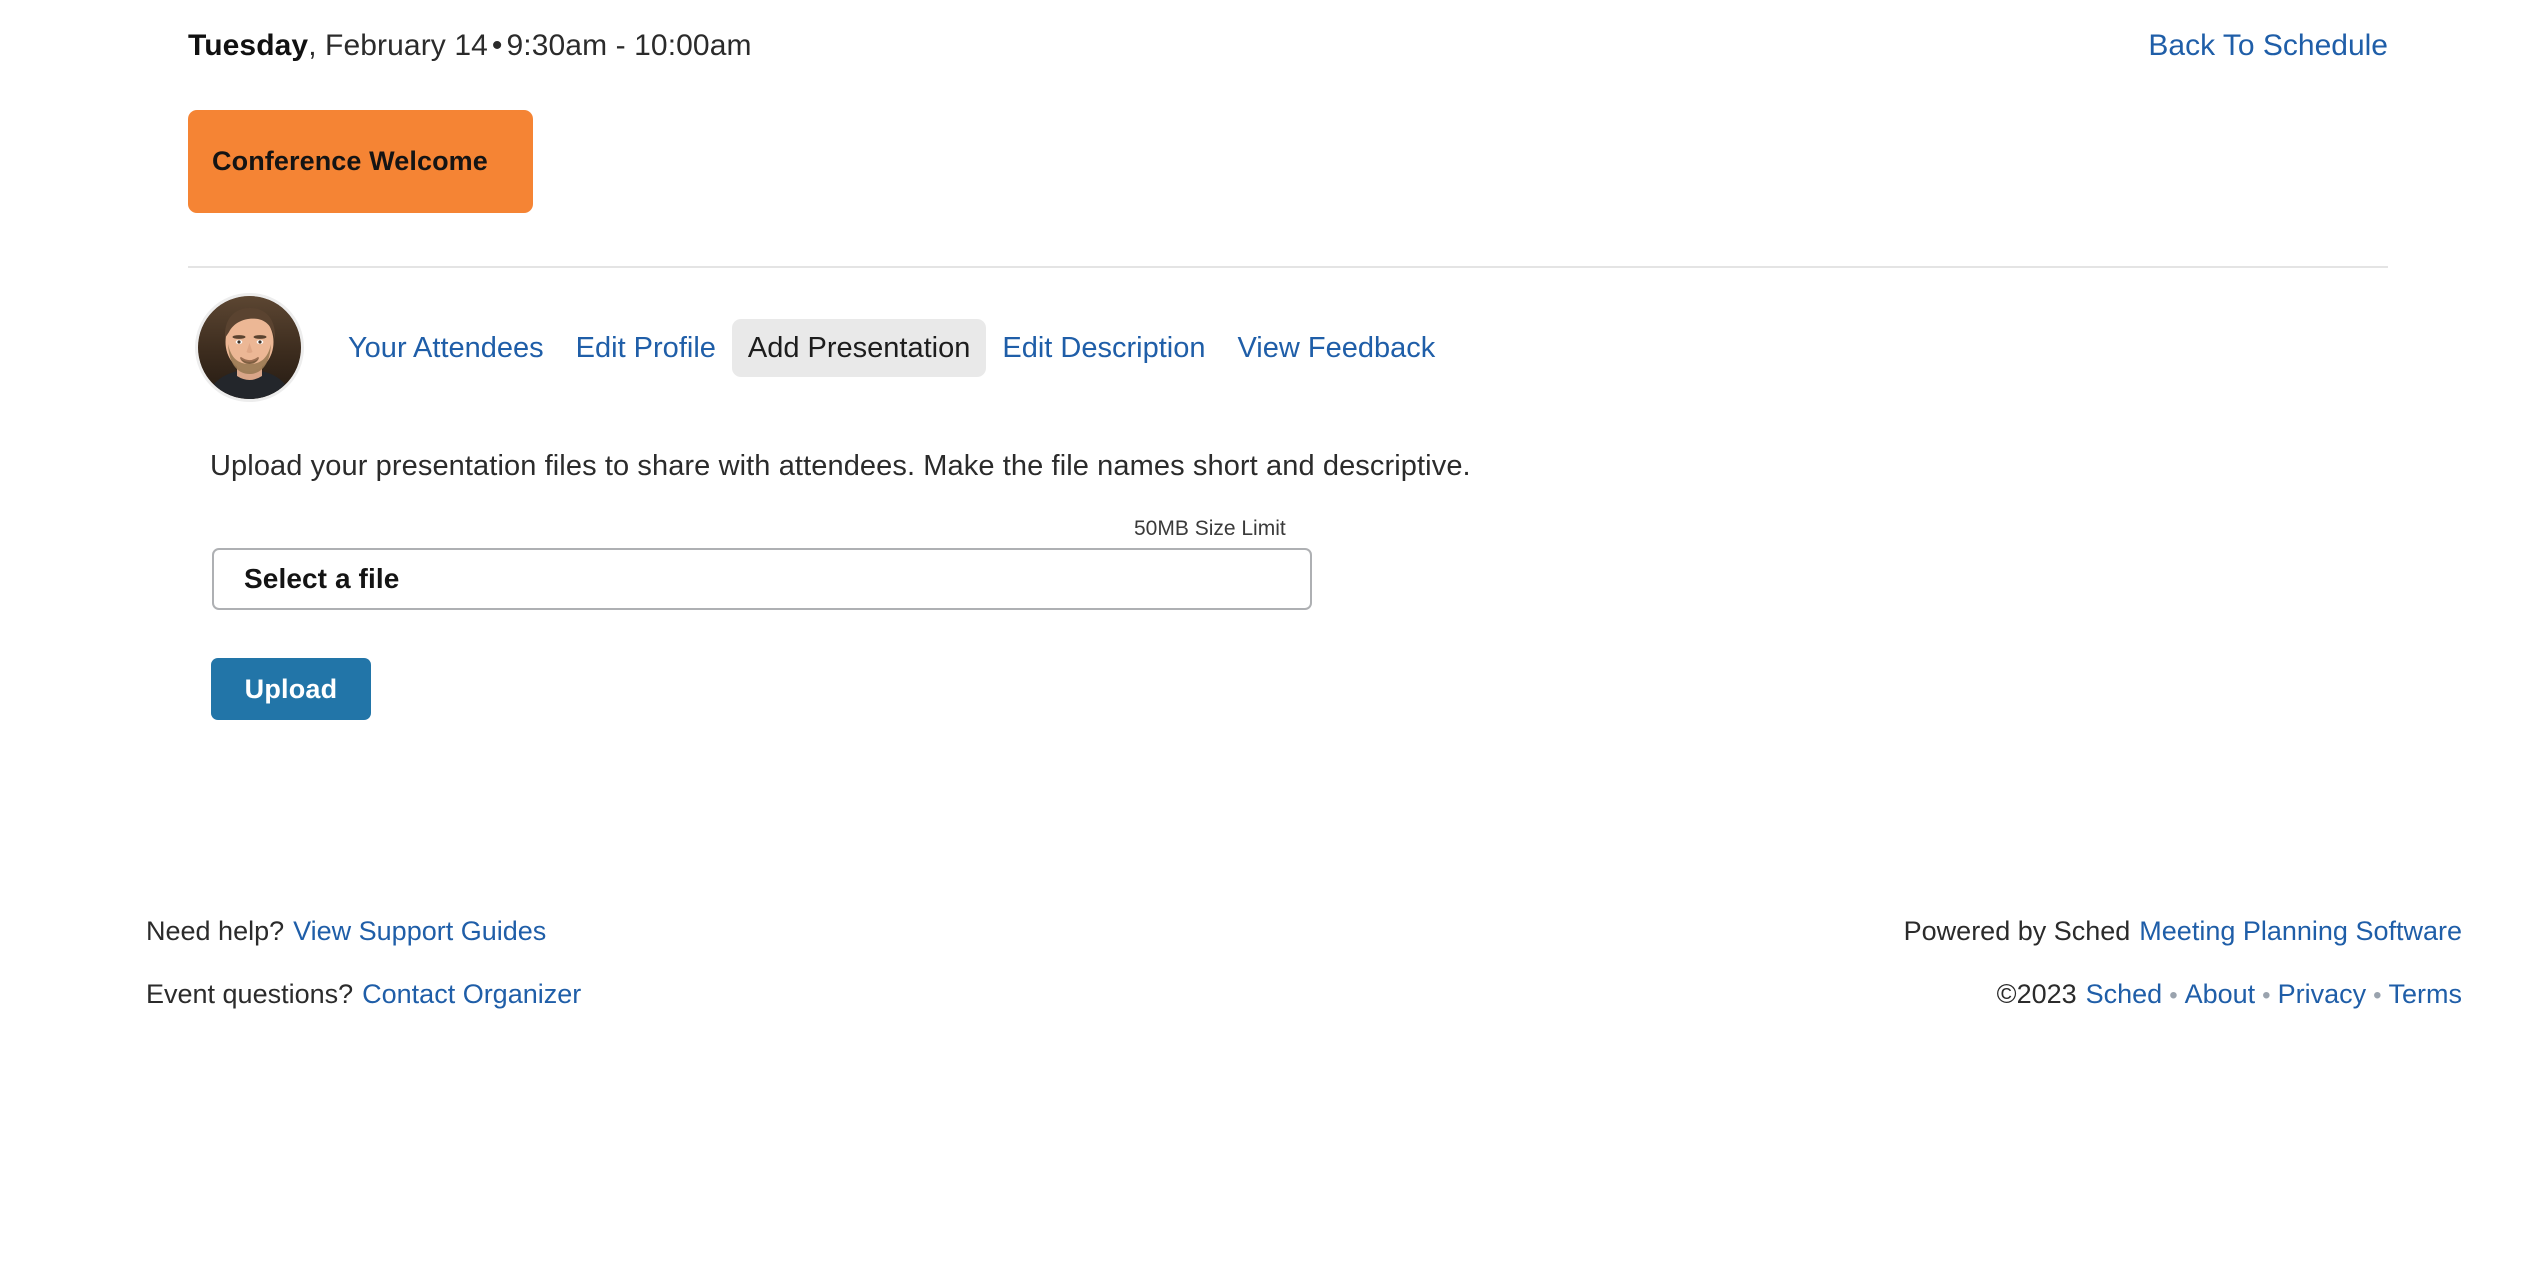 This screenshot has height=1276, width=2548. What do you see at coordinates (762, 579) in the screenshot?
I see `file-select-input: Select a file` at bounding box center [762, 579].